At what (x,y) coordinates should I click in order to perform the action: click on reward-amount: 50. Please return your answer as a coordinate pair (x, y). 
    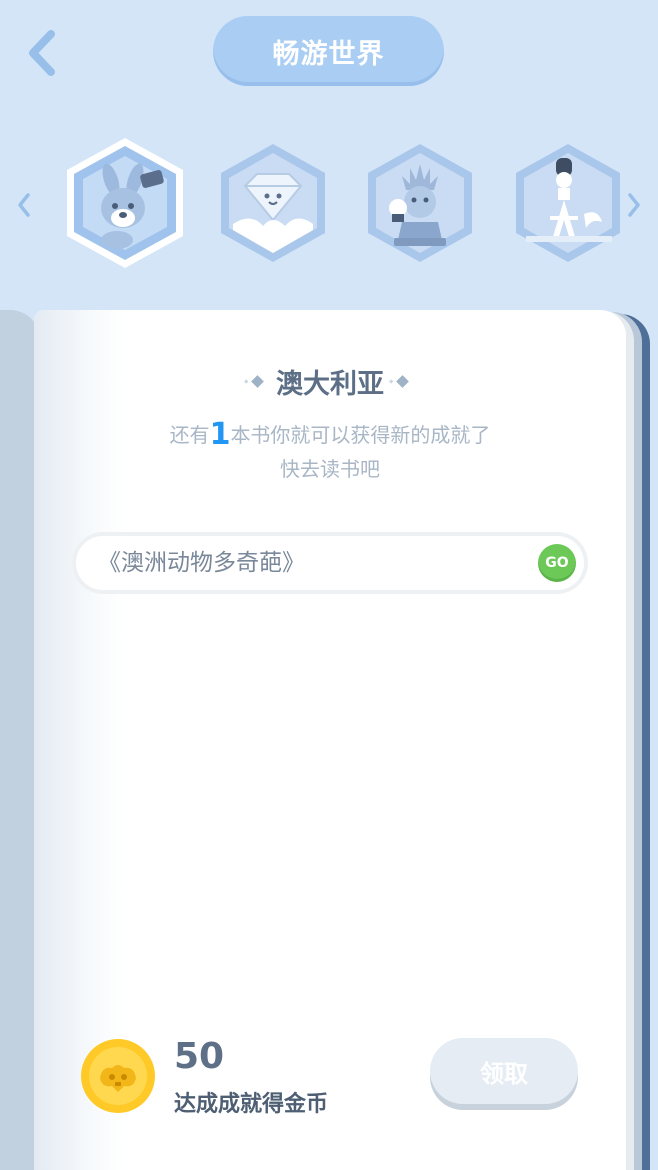
    Looking at the image, I should click on (199, 1056).